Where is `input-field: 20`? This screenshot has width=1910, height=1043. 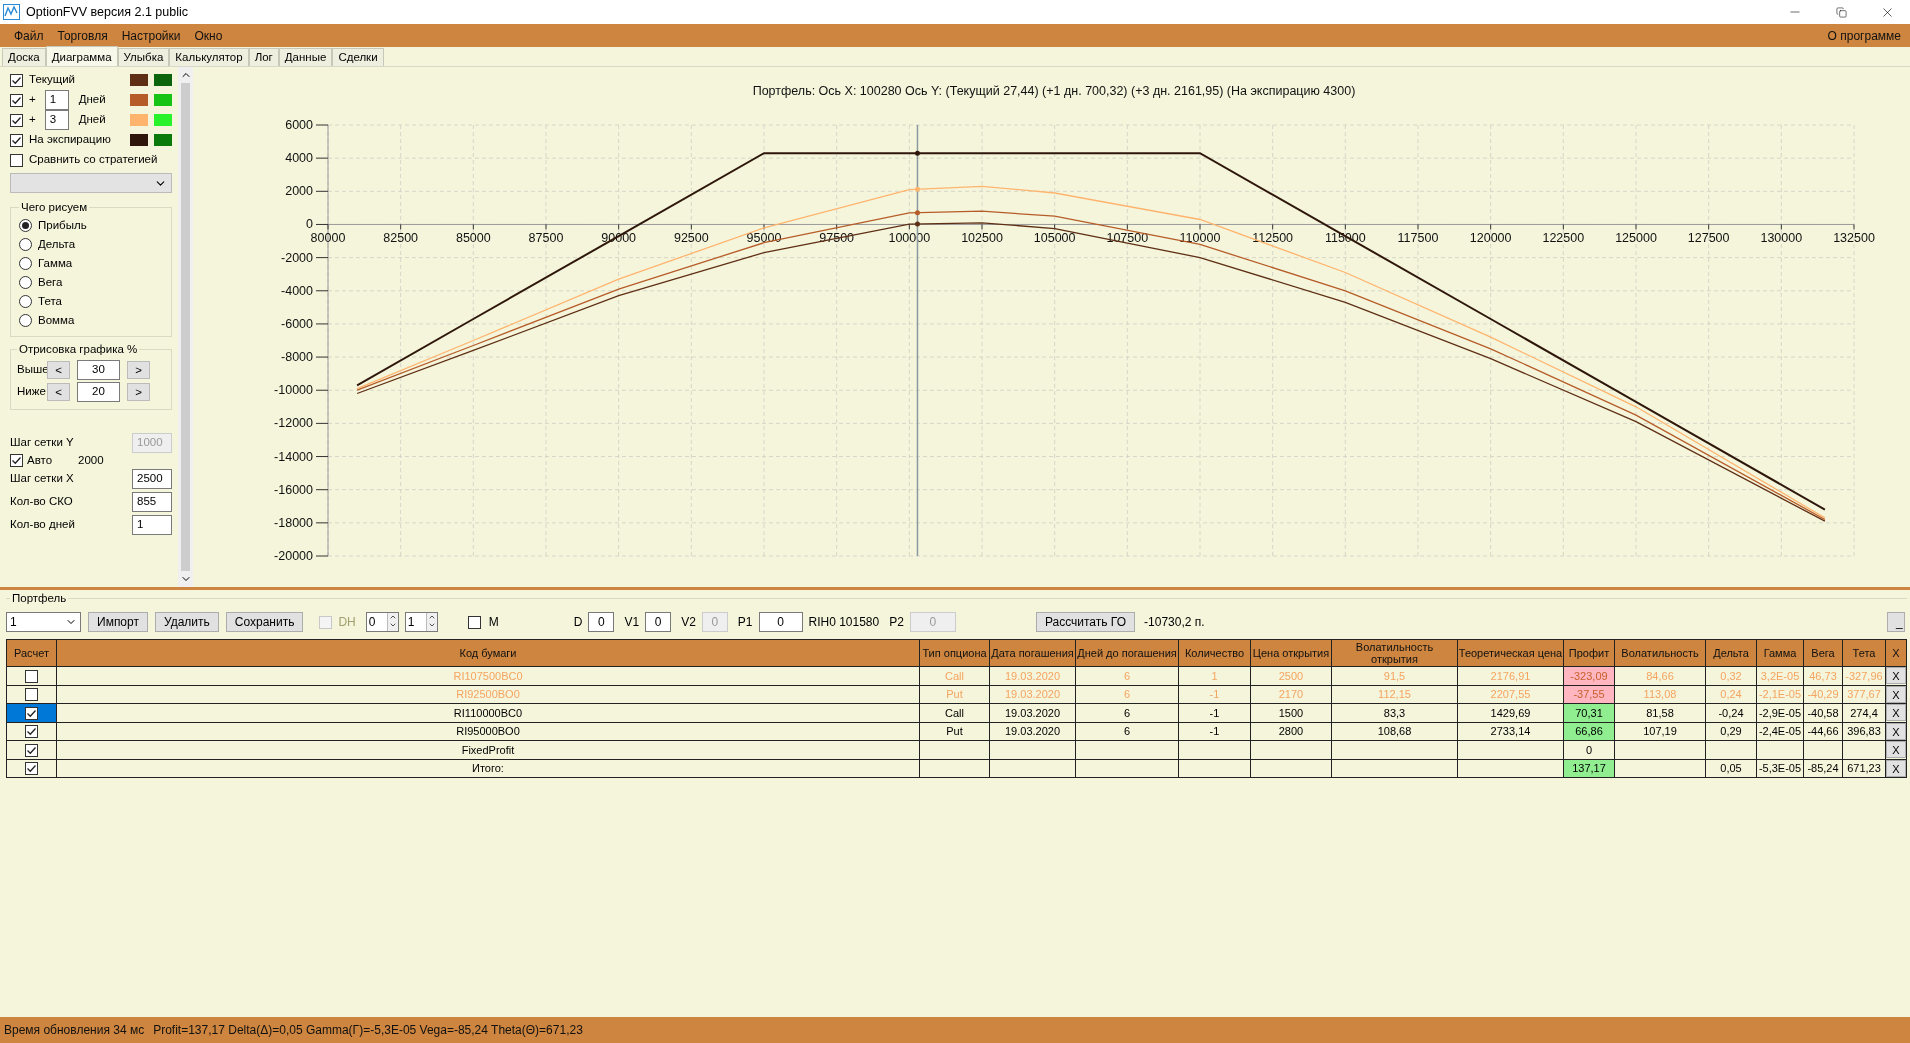 input-field: 20 is located at coordinates (98, 391).